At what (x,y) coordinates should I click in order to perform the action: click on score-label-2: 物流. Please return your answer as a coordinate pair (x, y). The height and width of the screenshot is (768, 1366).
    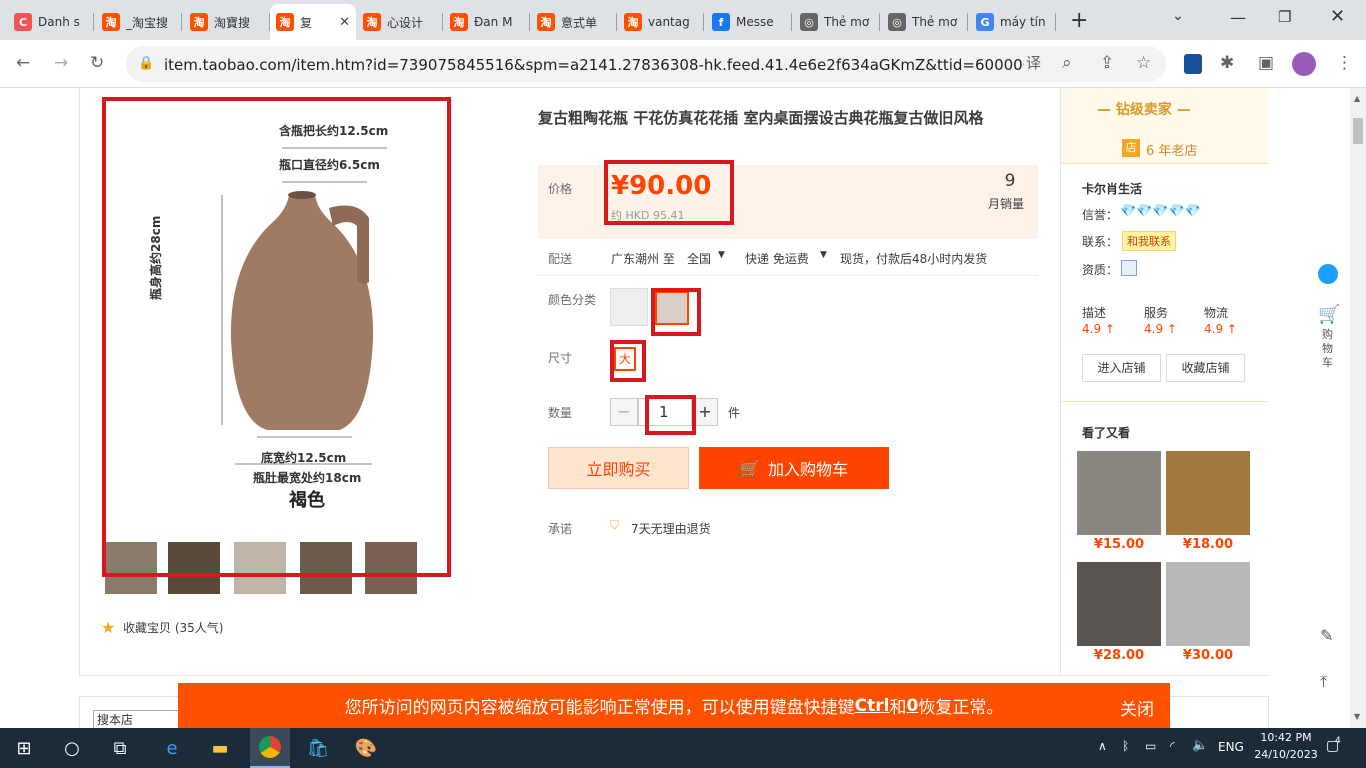
    Looking at the image, I should click on (1216, 313).